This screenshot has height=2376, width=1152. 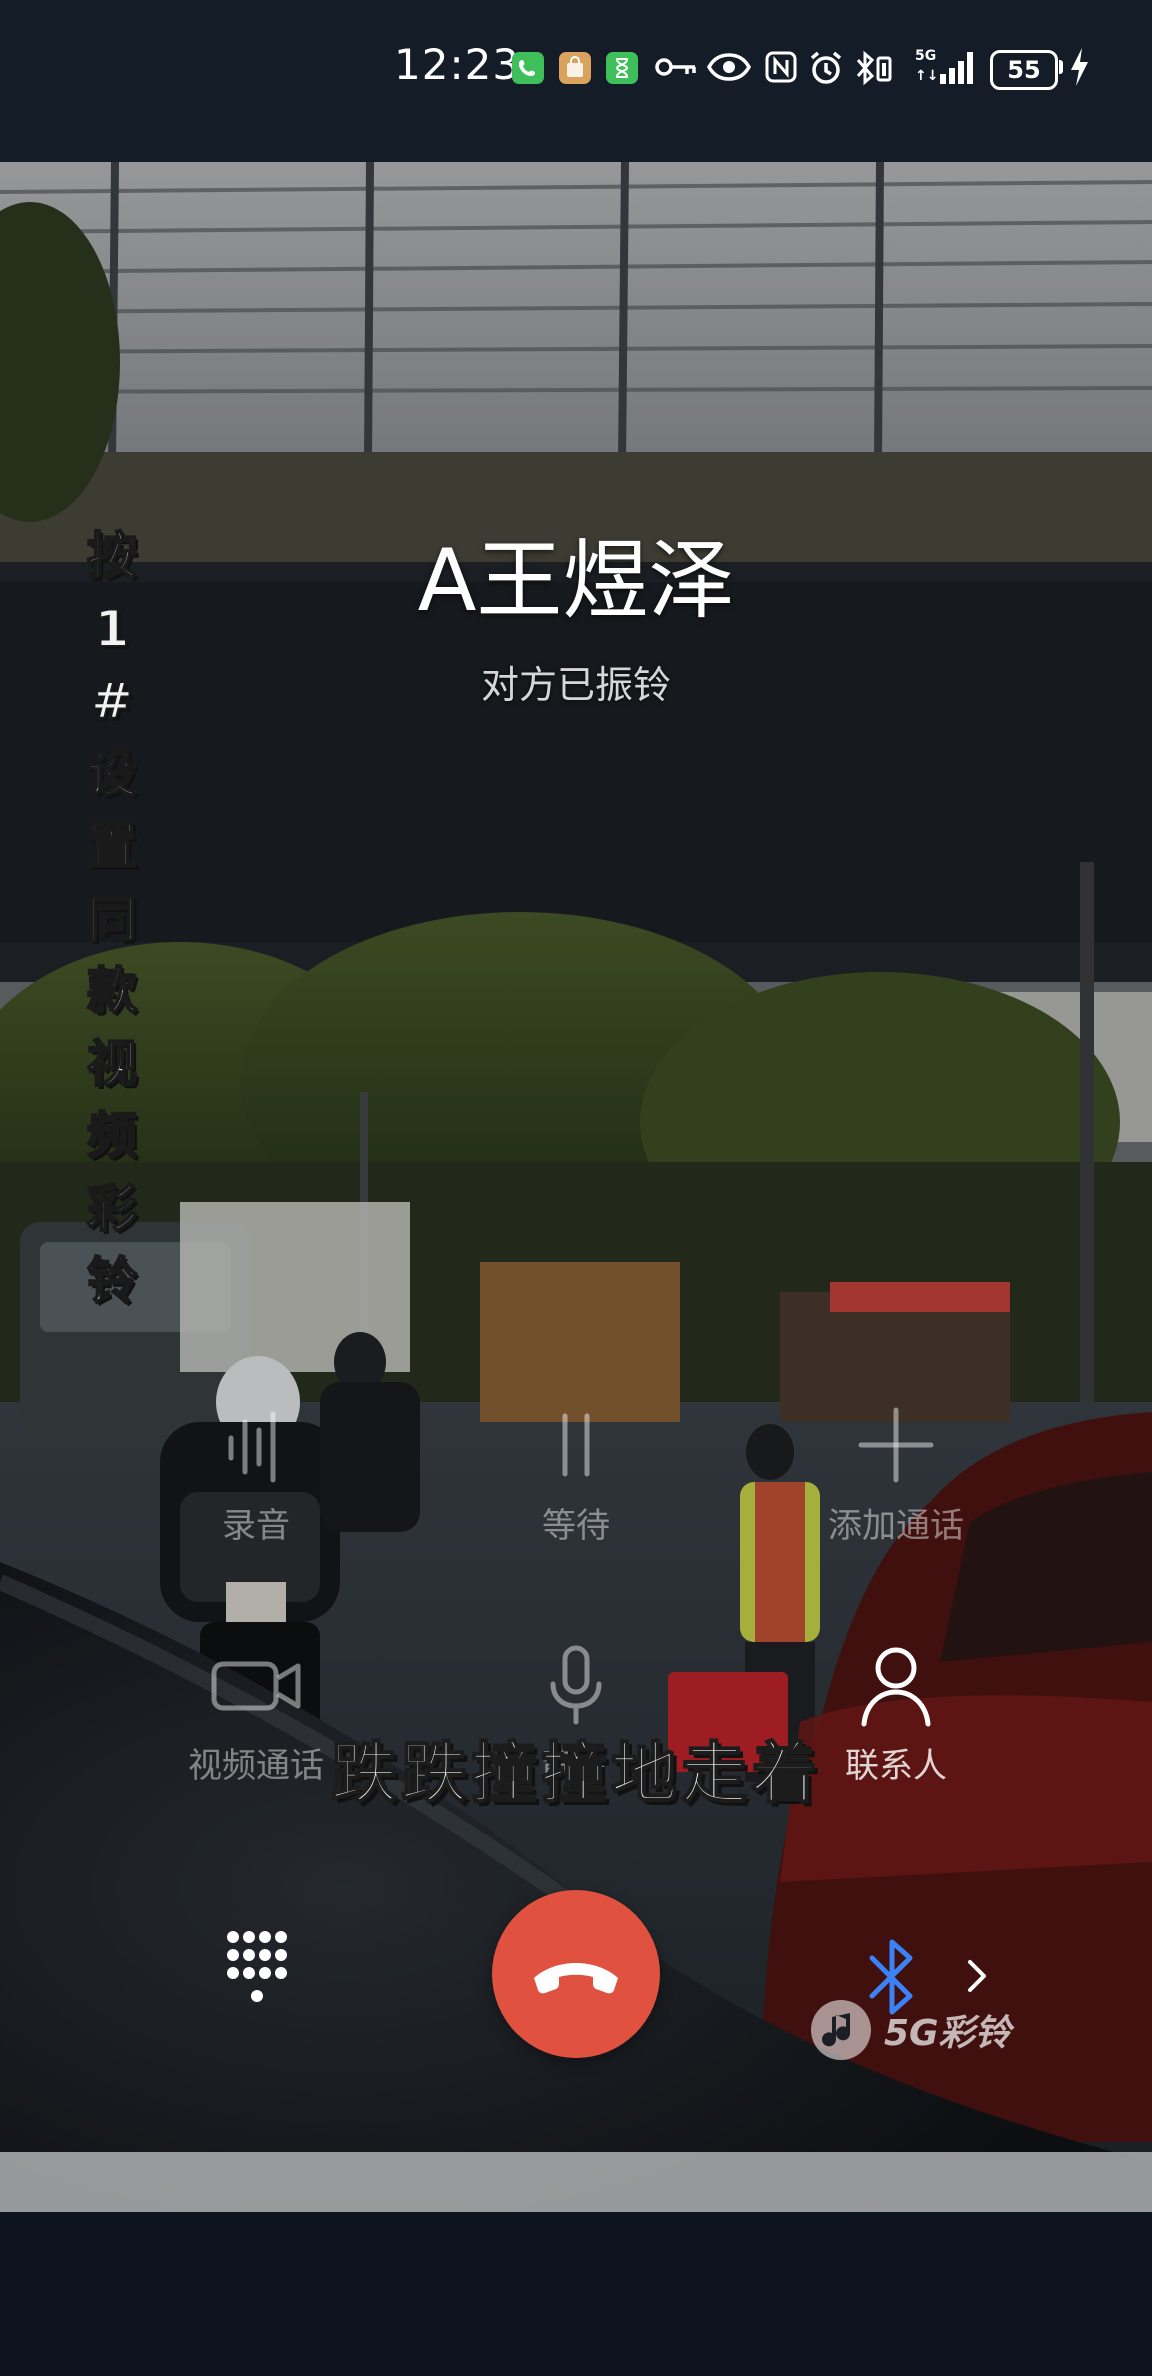 What do you see at coordinates (896, 1445) in the screenshot?
I see `plus-icon` at bounding box center [896, 1445].